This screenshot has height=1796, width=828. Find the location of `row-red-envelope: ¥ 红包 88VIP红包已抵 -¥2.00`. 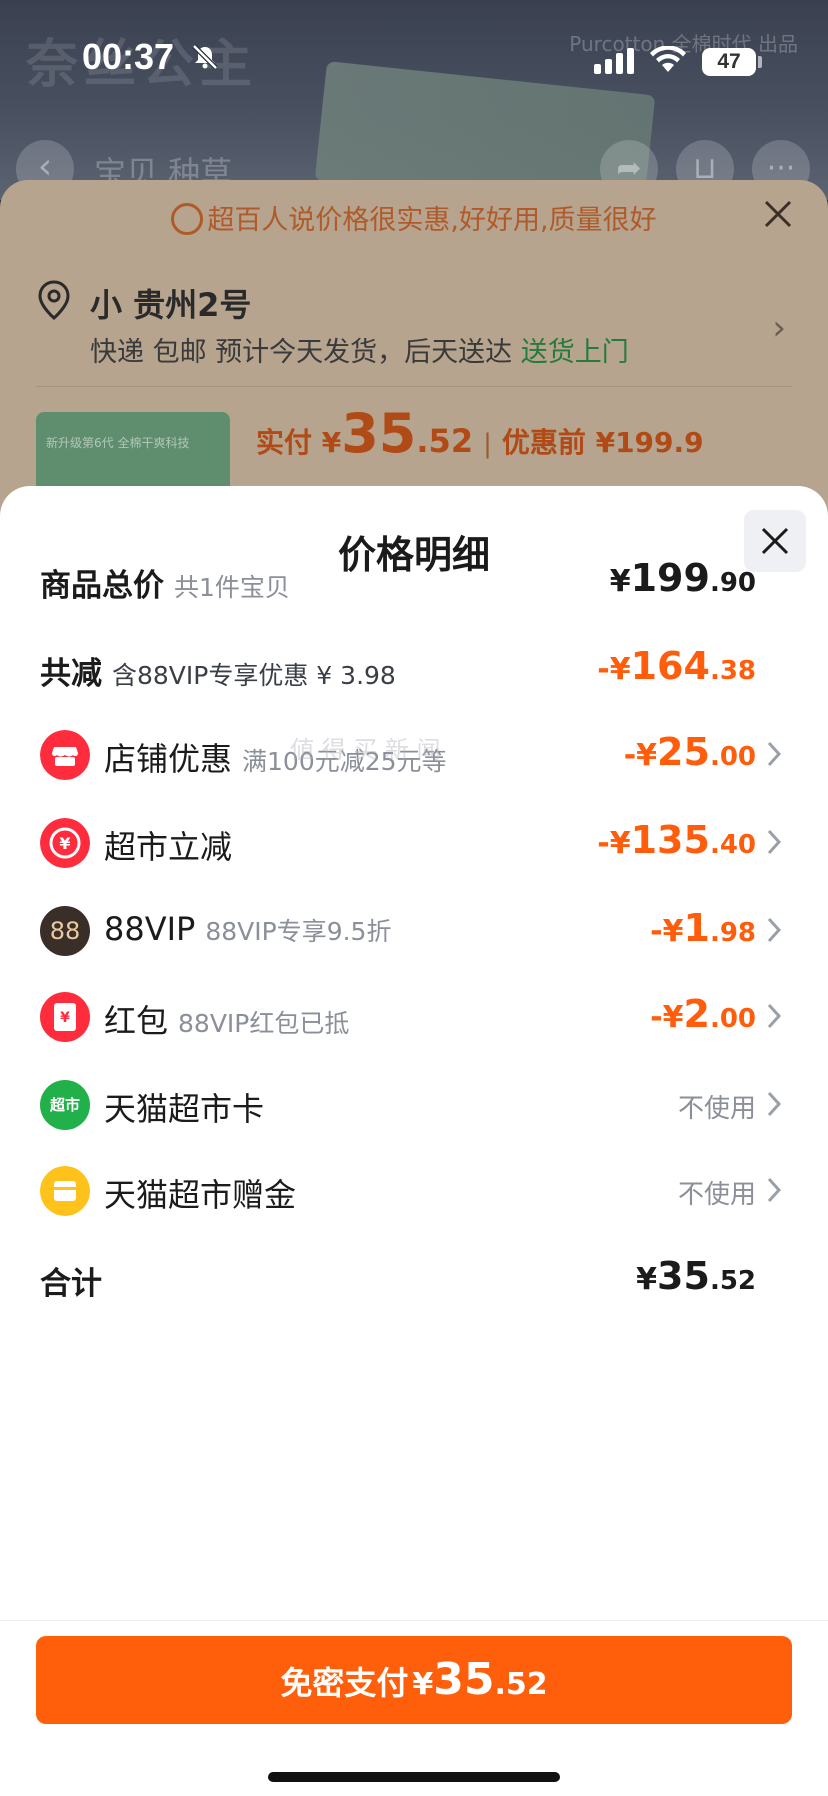

row-red-envelope: ¥ 红包 88VIP红包已抵 -¥2.00 is located at coordinates (414, 1018).